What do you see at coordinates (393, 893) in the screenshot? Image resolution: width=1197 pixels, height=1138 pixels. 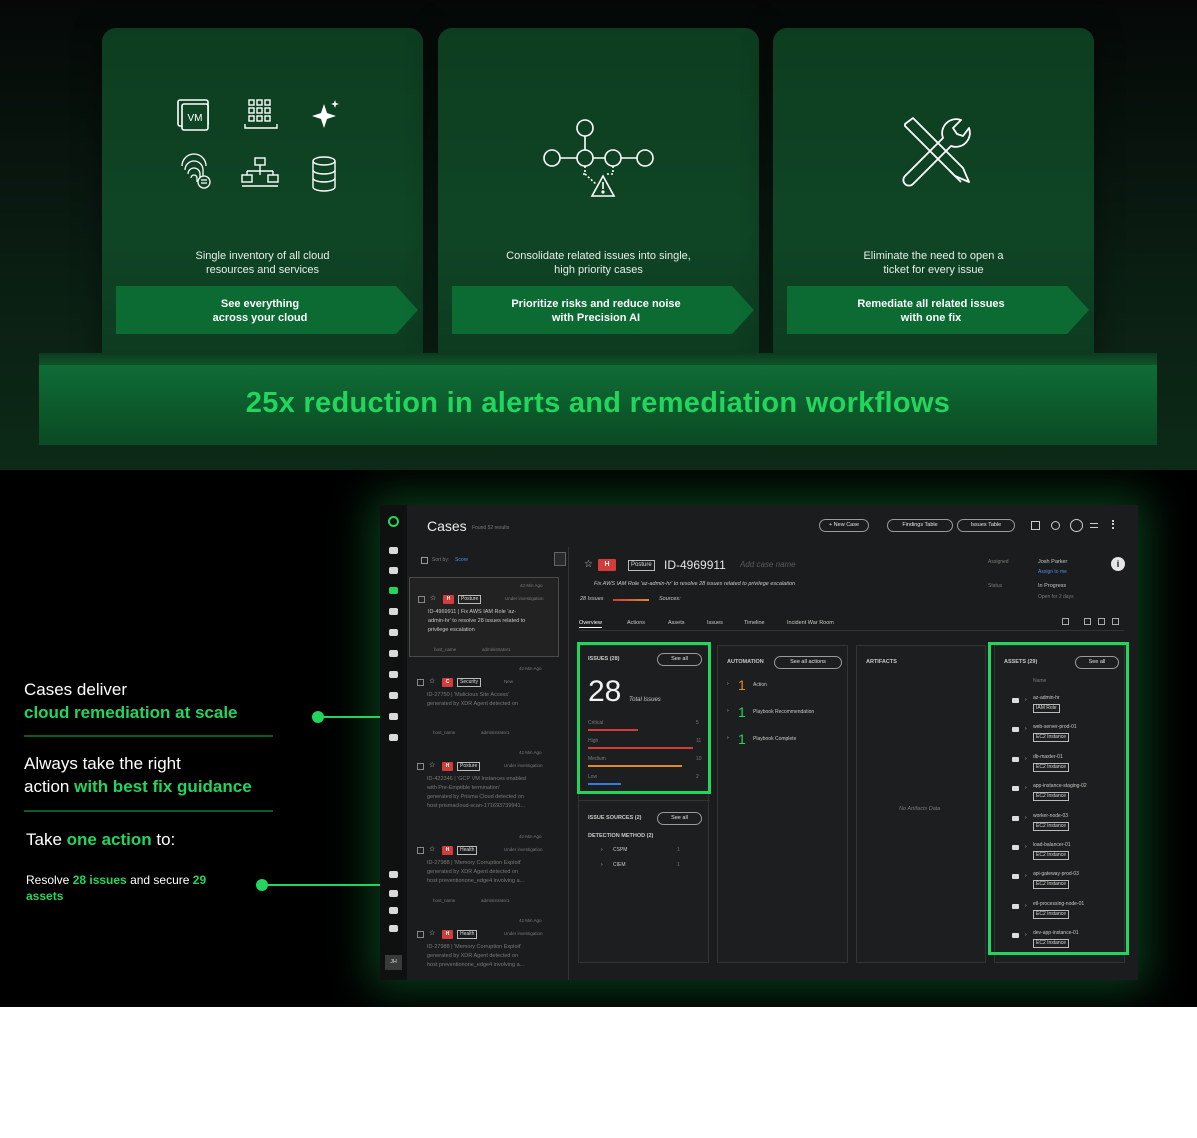 I see `grid-rail-icon` at bounding box center [393, 893].